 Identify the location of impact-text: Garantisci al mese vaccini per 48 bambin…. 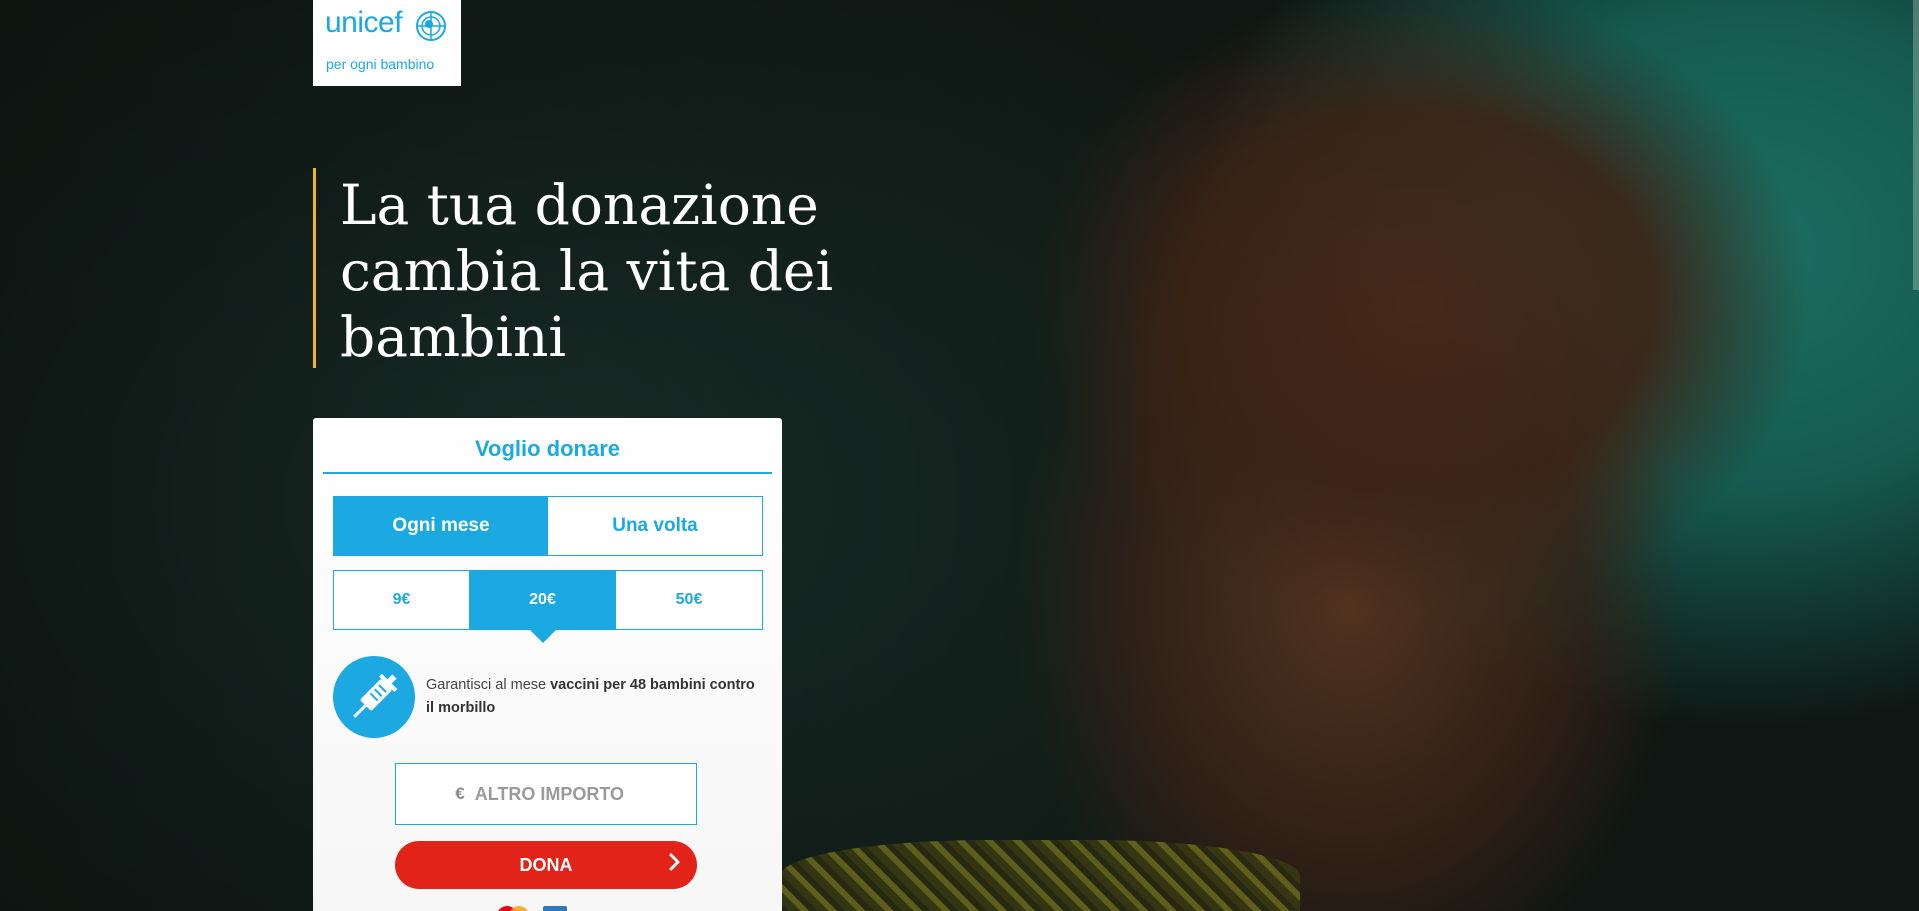
(596, 697).